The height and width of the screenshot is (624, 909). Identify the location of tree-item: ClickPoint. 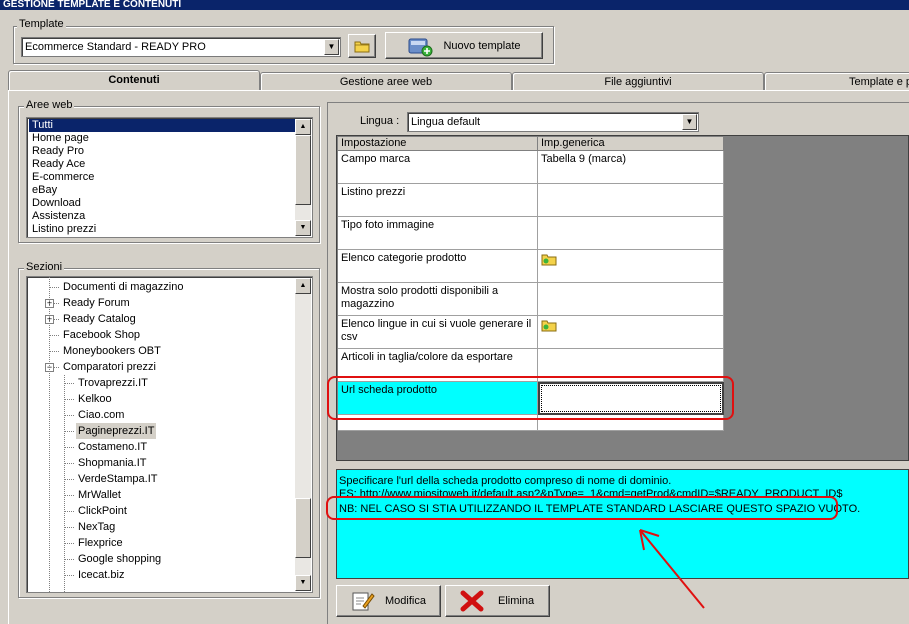
(102, 511).